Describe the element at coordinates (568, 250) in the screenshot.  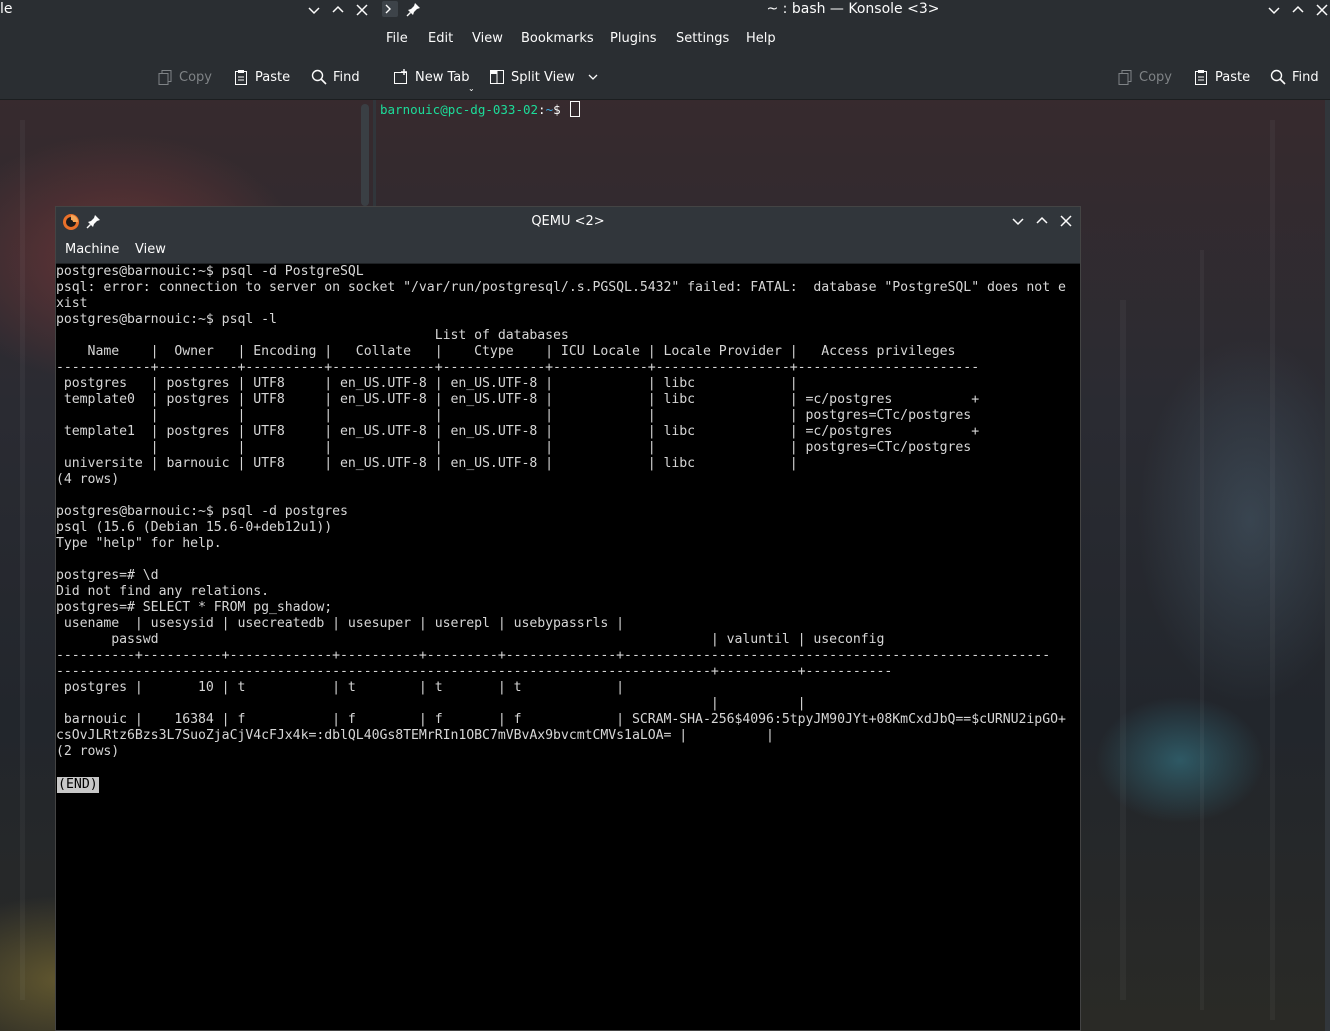
I see `qemu-menubar: Machine View` at that location.